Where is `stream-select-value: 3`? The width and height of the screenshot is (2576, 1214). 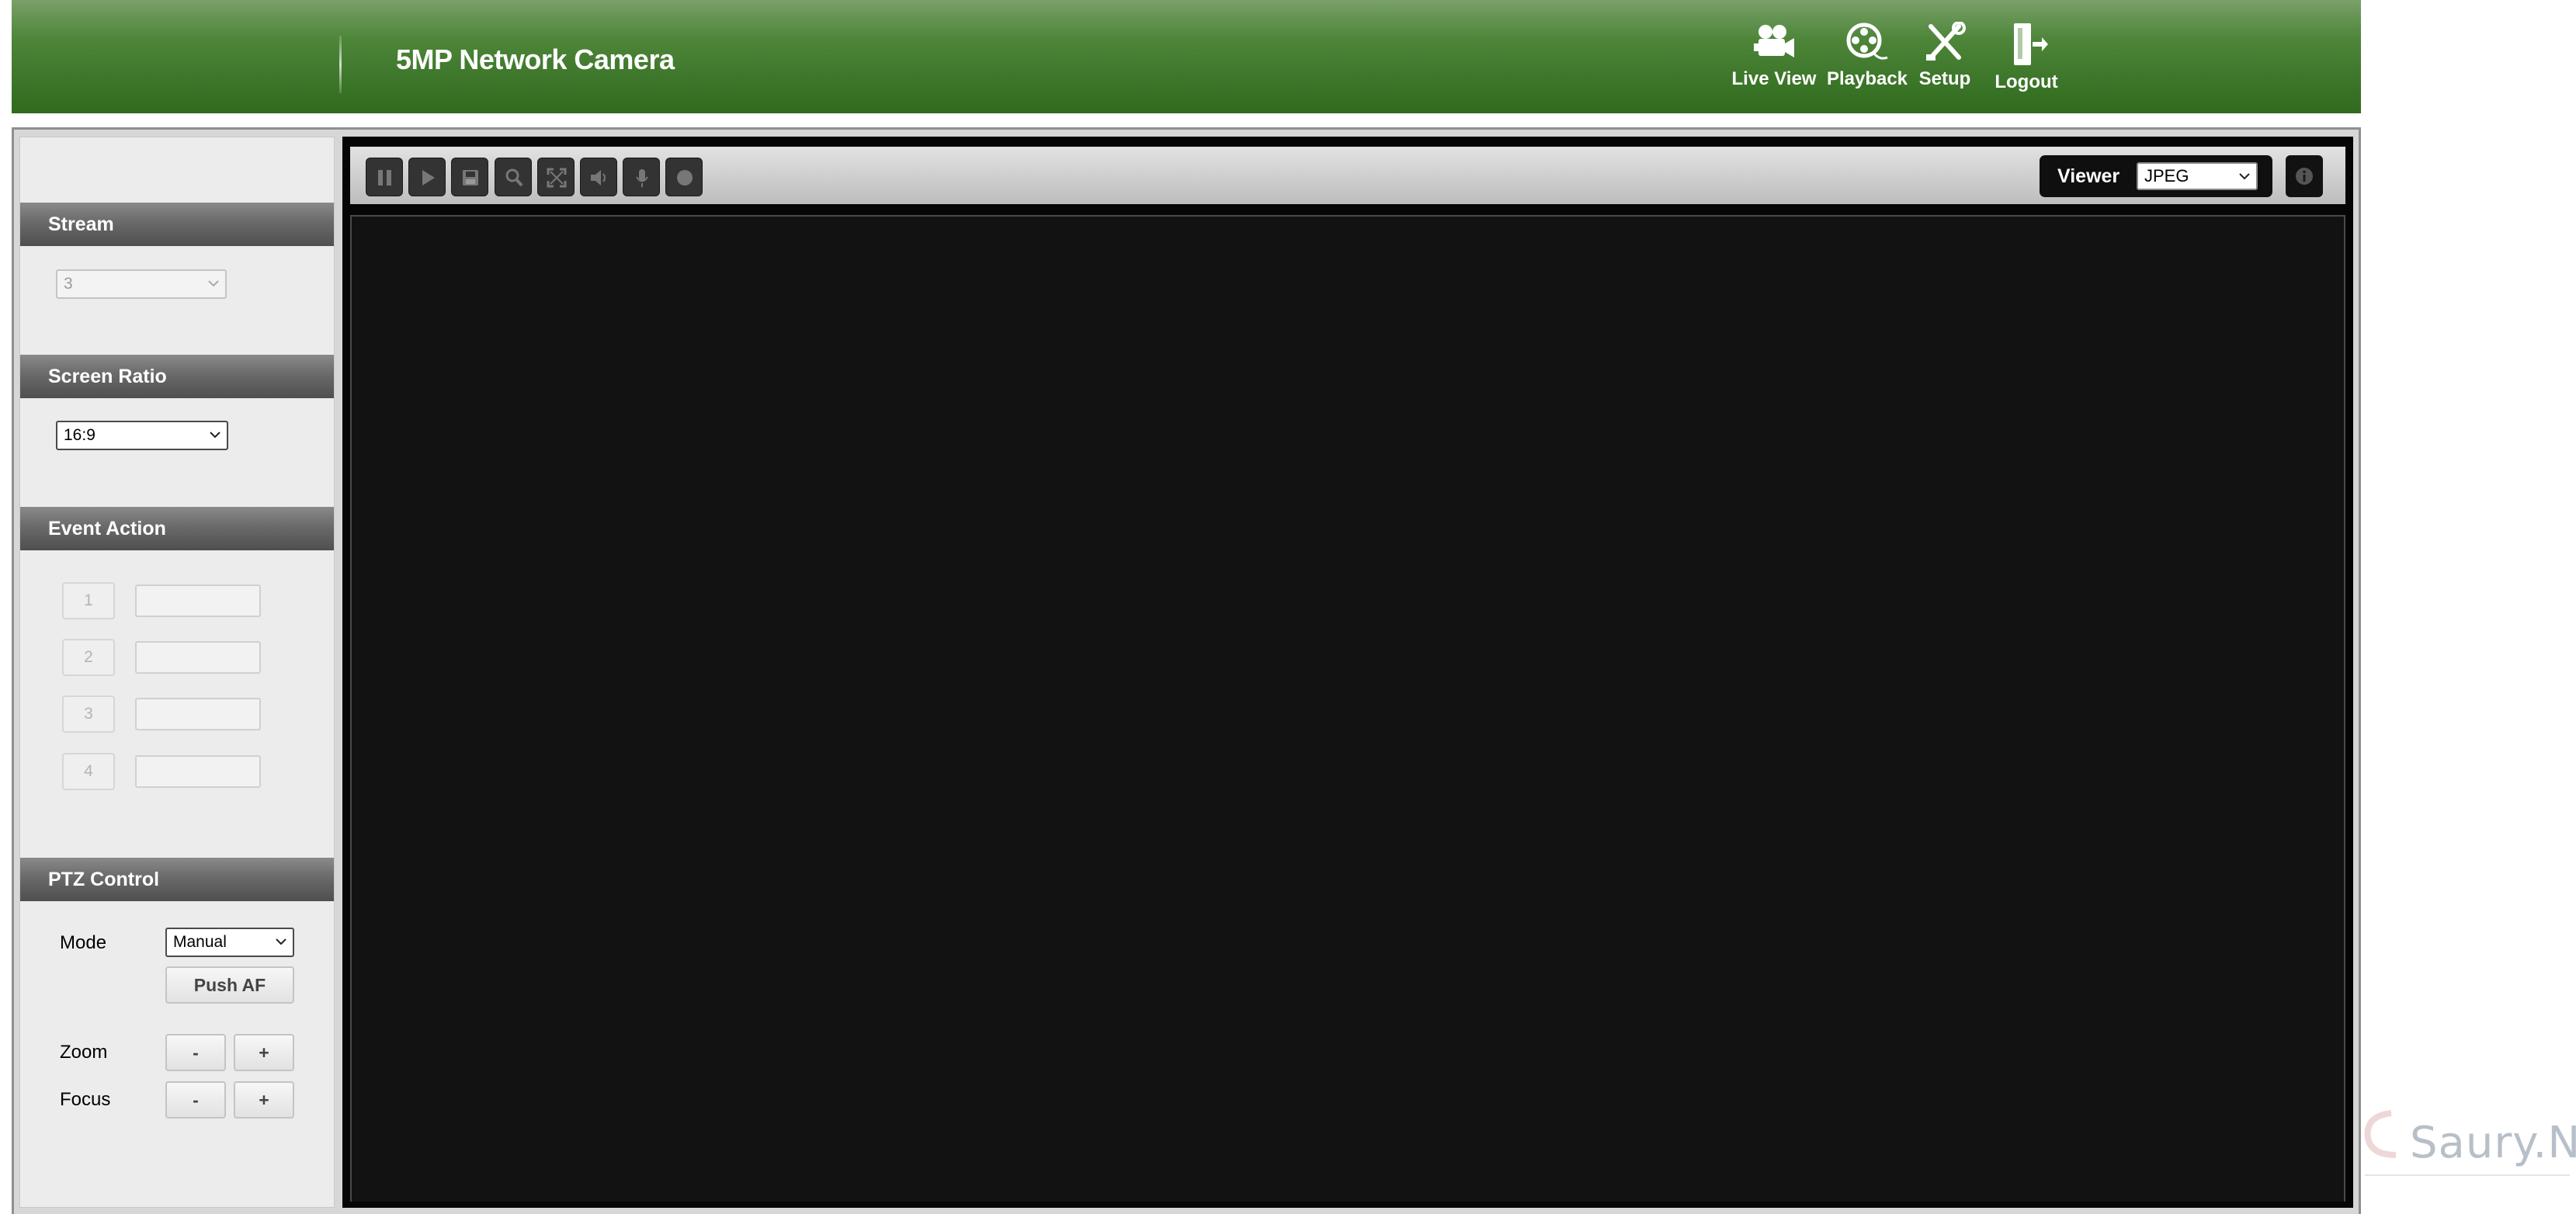
stream-select-value: 3 is located at coordinates (68, 284).